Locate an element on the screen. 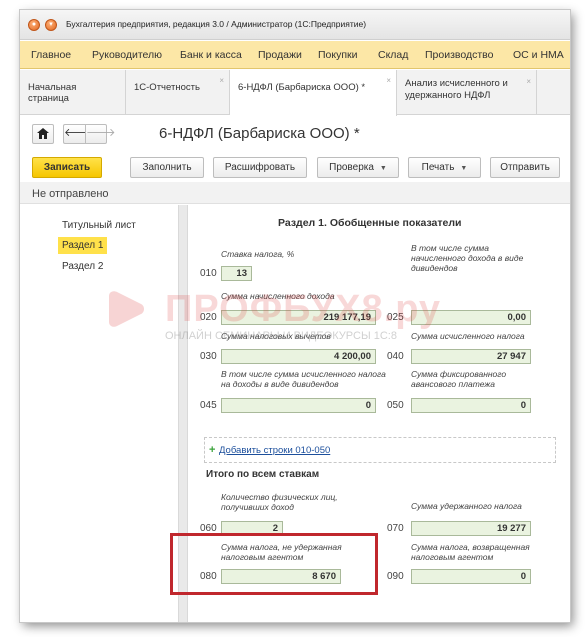 The width and height of the screenshot is (588, 637). menu-item-bank: Банк и касса is located at coordinates (211, 55).